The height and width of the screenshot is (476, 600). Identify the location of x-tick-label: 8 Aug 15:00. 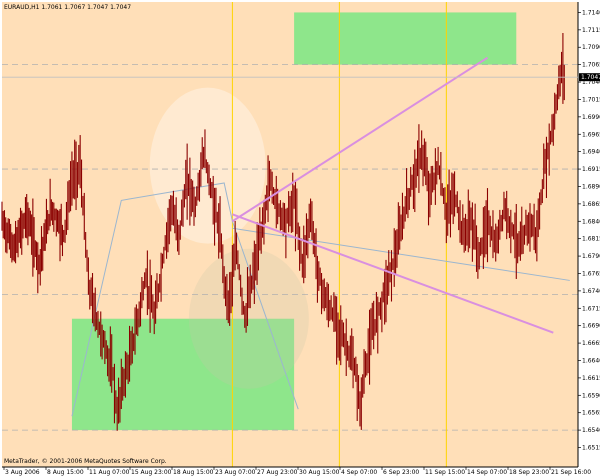
(65, 472).